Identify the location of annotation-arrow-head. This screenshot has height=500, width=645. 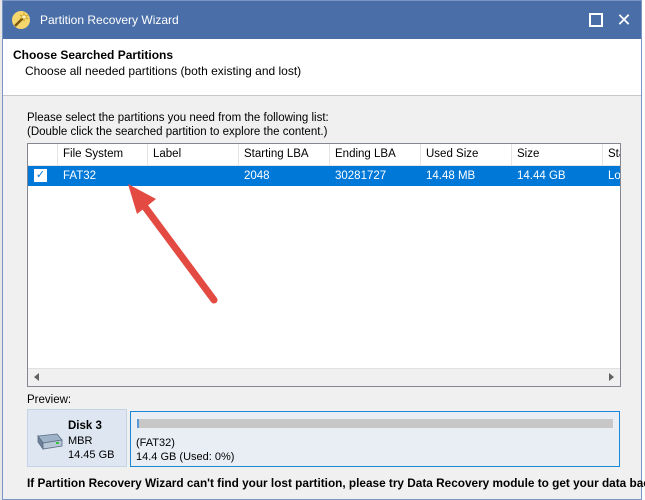
(142, 199).